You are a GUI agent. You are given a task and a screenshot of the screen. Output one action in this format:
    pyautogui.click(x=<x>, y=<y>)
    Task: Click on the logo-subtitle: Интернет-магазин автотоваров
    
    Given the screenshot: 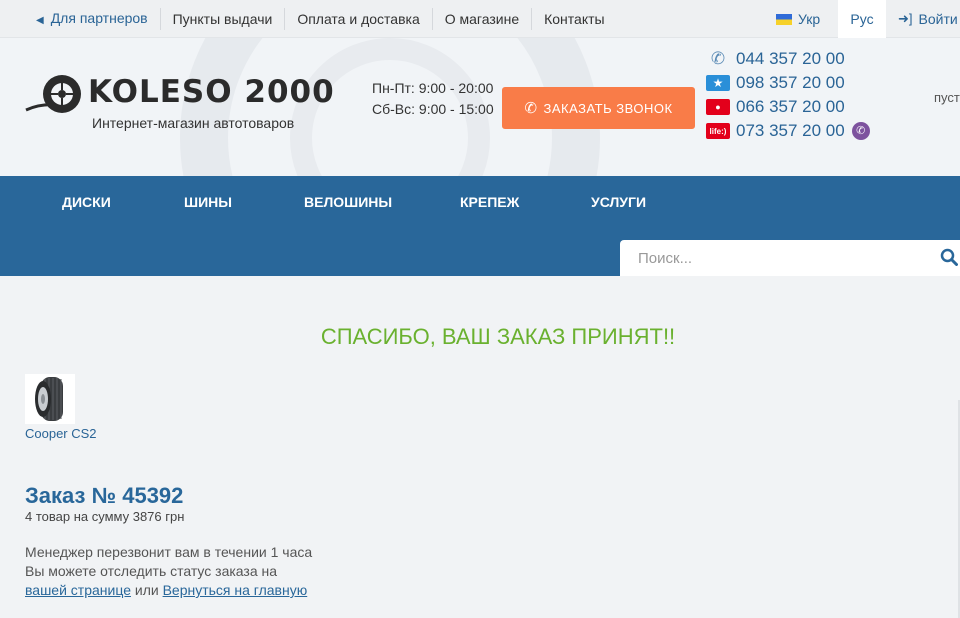 What is the action you would take?
    pyautogui.click(x=193, y=123)
    